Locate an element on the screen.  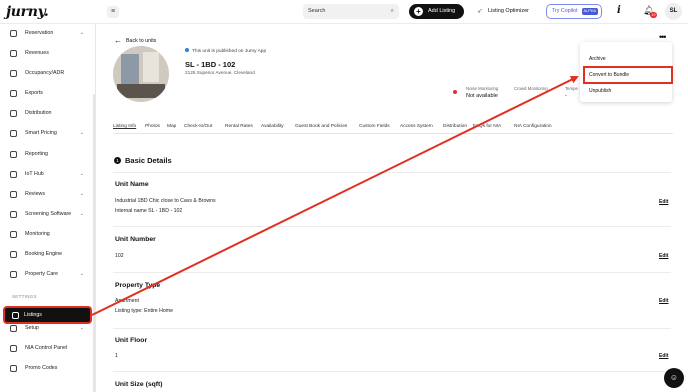
sidebar-item-smart-pricing: Smart Pricing ⌄ is located at coordinates (48, 133).